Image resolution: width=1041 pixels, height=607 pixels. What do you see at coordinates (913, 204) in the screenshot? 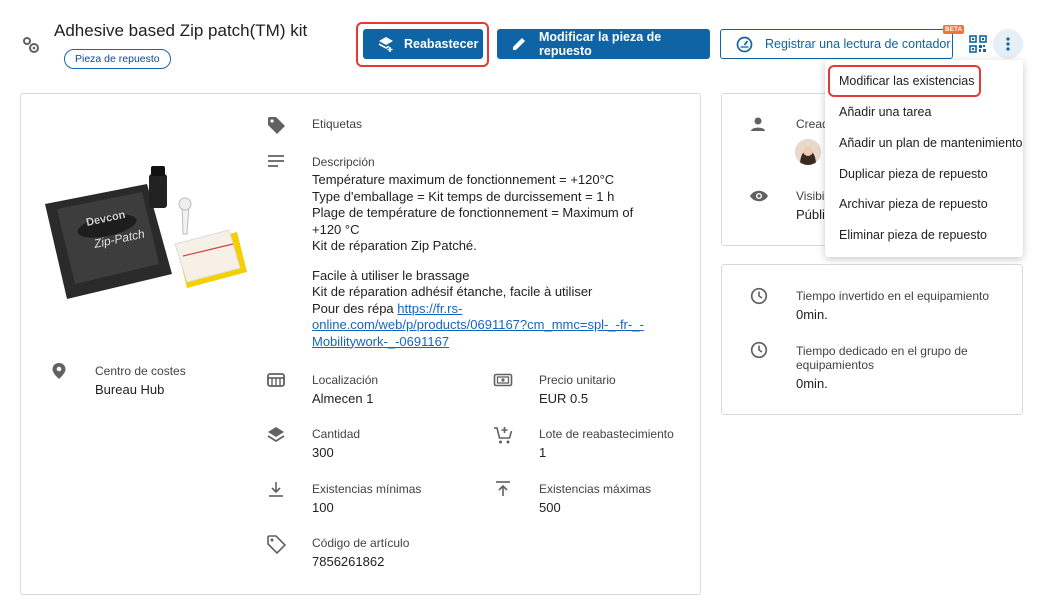
I see `menu-item-archive: Archivar pieza de repuesto` at bounding box center [913, 204].